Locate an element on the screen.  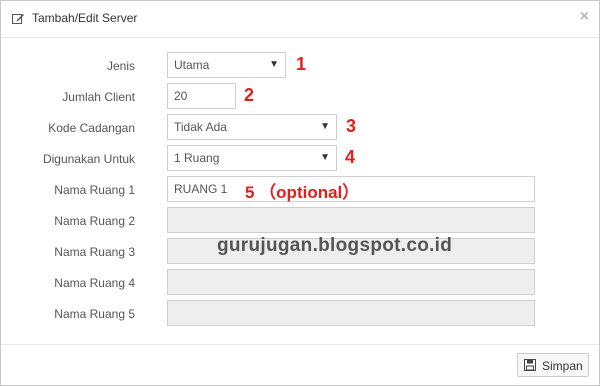
save-icon is located at coordinates (530, 365).